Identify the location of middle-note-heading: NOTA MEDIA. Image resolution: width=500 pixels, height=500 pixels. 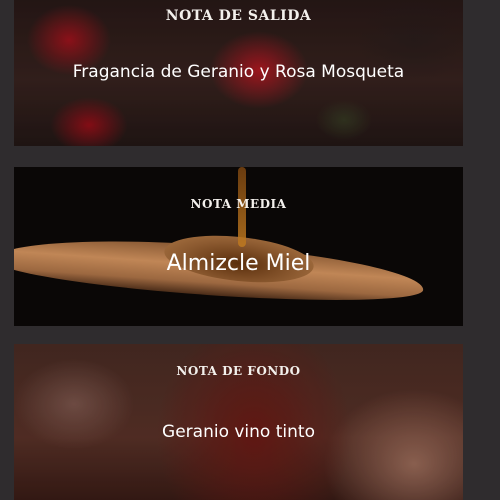
(238, 204).